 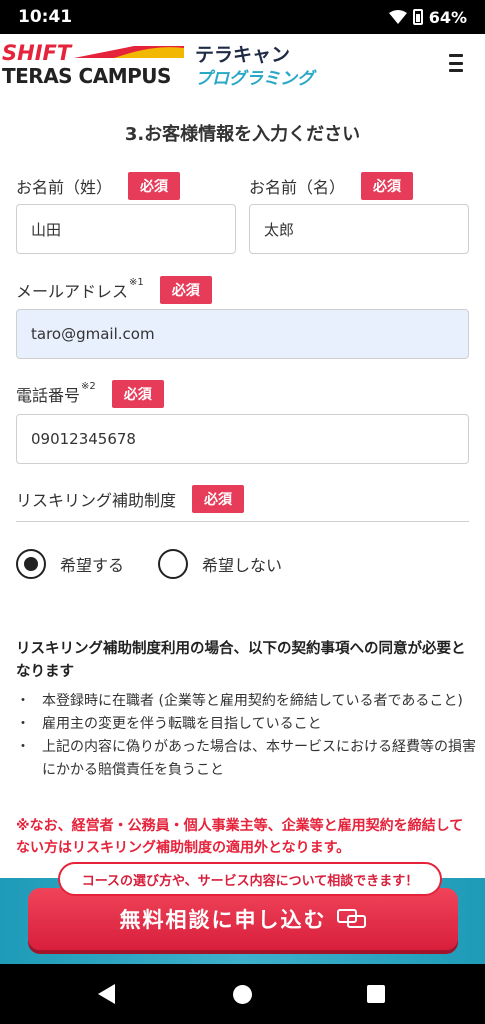 I want to click on logo-swoosh, so click(x=129, y=52).